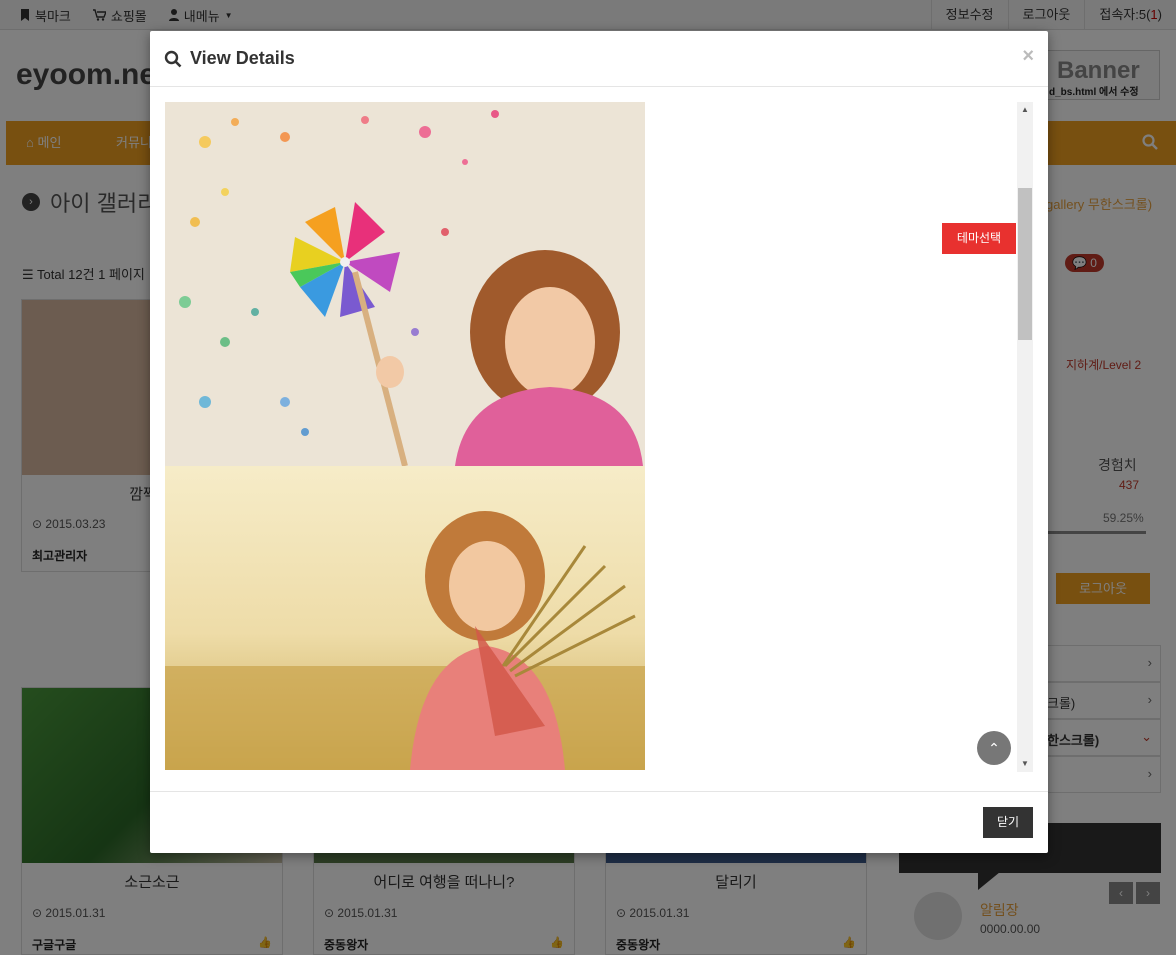 Image resolution: width=1176 pixels, height=955 pixels. I want to click on scroll-down-arrow: ▼, so click(1025, 764).